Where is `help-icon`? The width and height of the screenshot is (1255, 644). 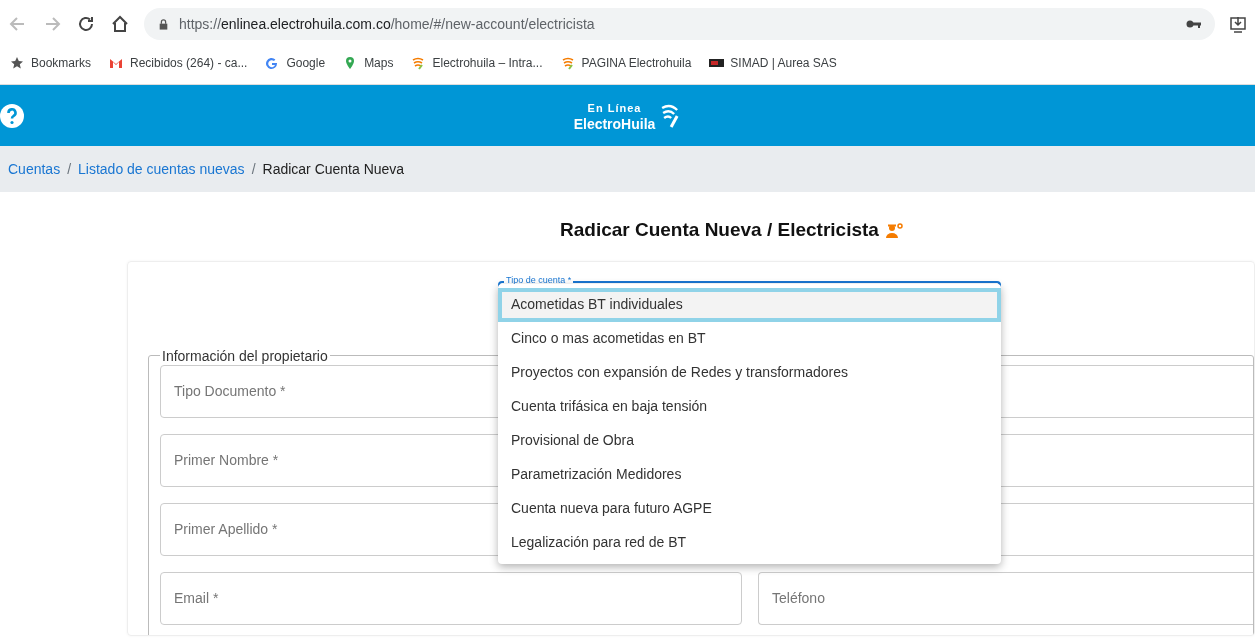 help-icon is located at coordinates (12, 115).